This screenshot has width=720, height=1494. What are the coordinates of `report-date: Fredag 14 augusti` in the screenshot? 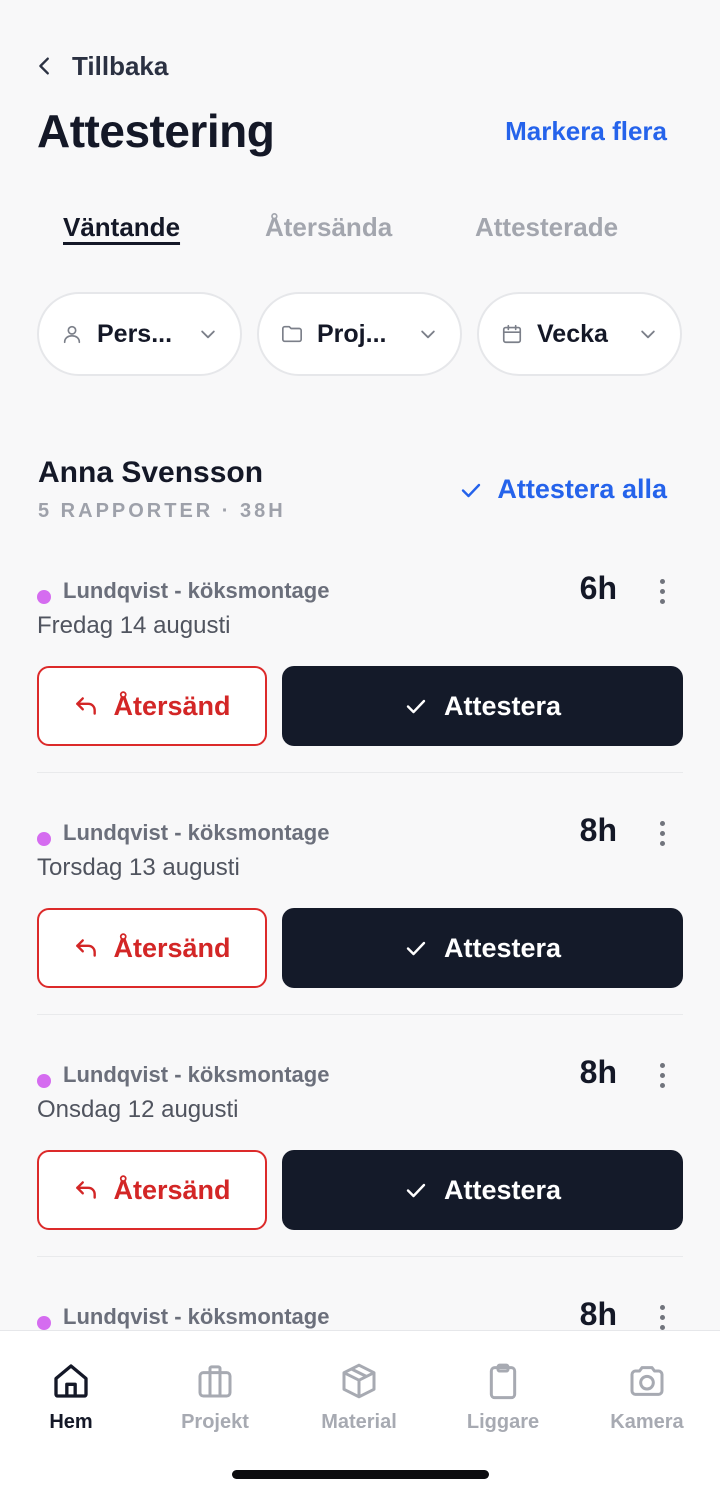 It's located at (134, 625).